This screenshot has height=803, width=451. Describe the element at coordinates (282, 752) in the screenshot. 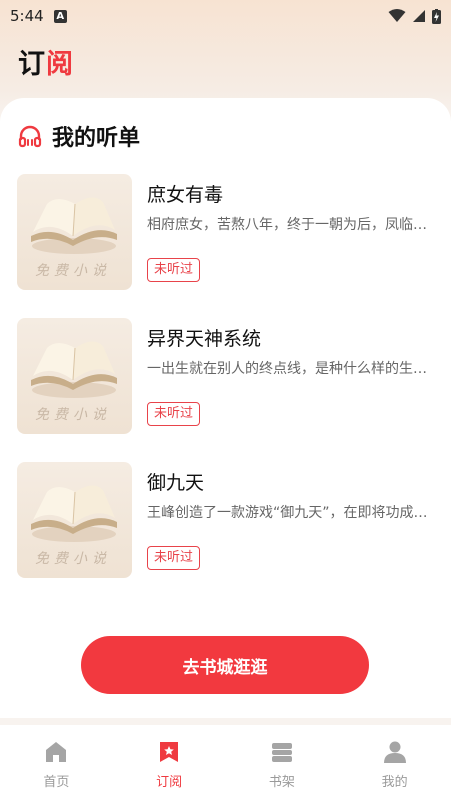

I see `bookshelf-icon` at that location.